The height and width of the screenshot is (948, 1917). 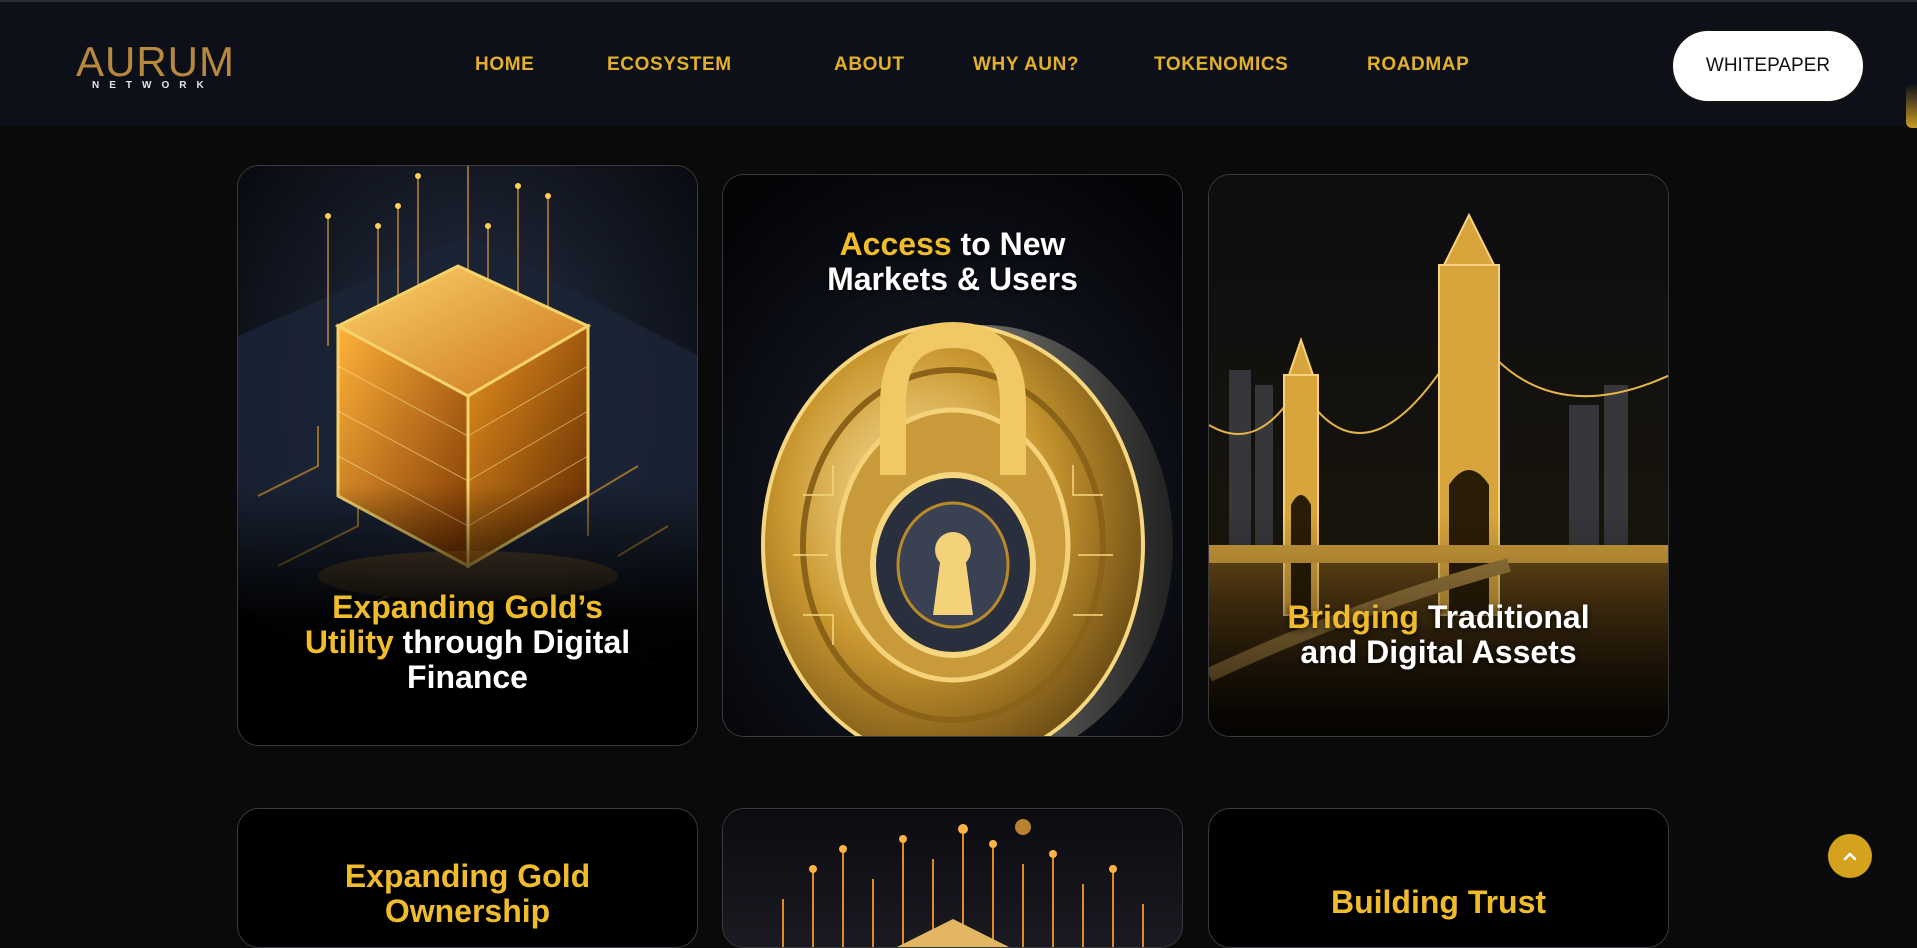 What do you see at coordinates (669, 65) in the screenshot?
I see `nav-ecosystem: ECOSYSTEM` at bounding box center [669, 65].